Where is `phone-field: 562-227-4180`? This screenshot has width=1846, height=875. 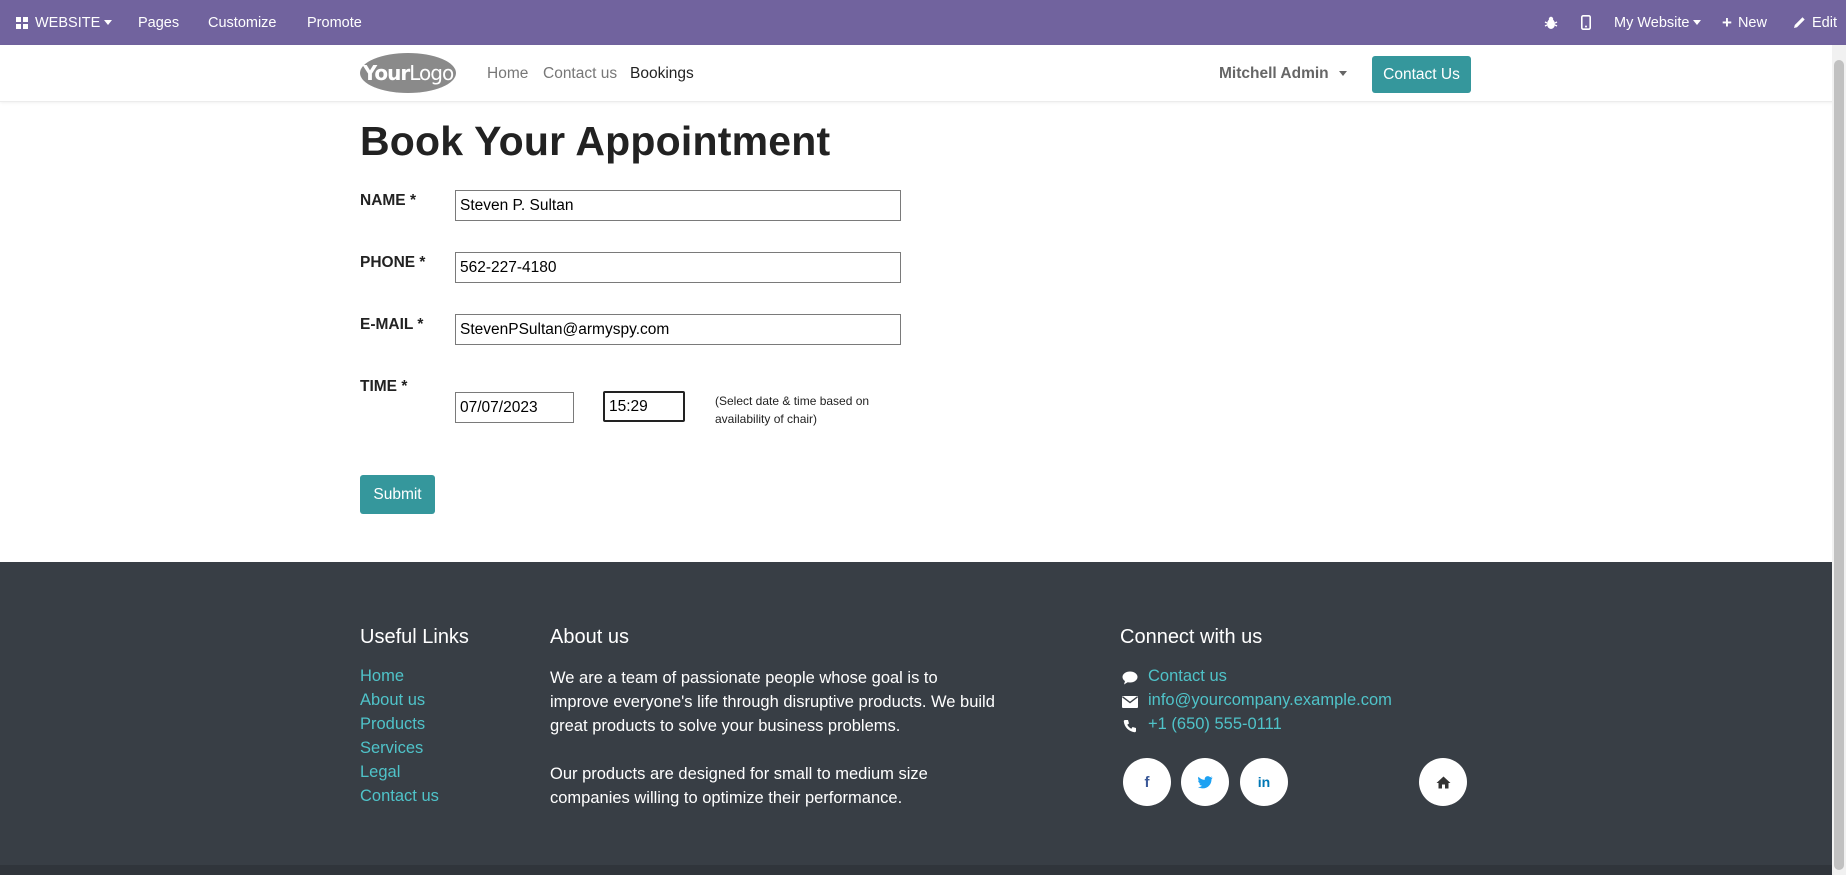 phone-field: 562-227-4180 is located at coordinates (678, 267).